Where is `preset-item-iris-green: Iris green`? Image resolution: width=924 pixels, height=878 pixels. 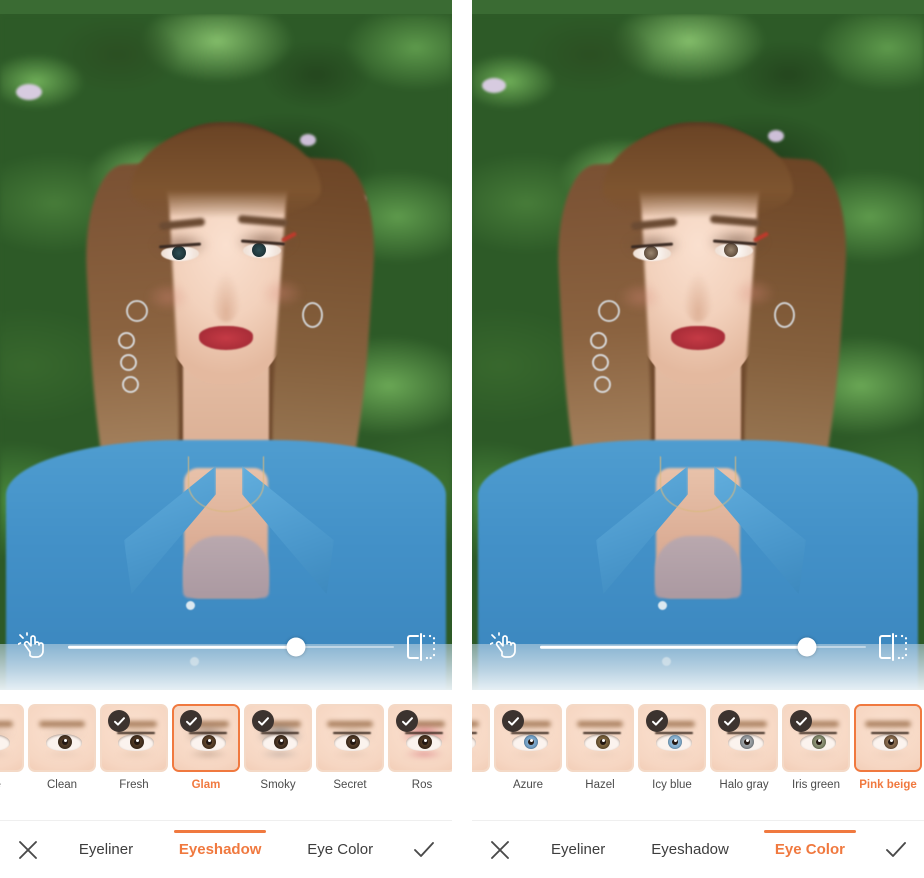 preset-item-iris-green: Iris green is located at coordinates (816, 747).